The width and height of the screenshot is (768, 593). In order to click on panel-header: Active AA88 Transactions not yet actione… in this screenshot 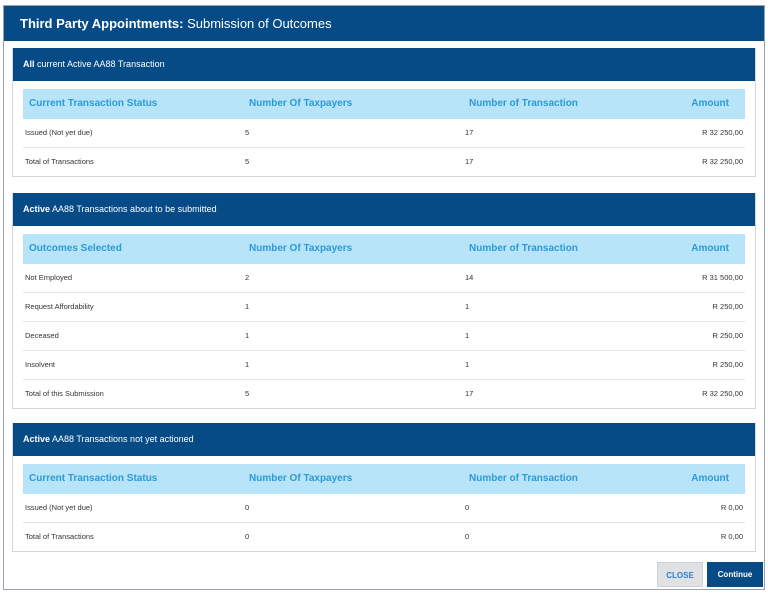, I will do `click(384, 439)`.